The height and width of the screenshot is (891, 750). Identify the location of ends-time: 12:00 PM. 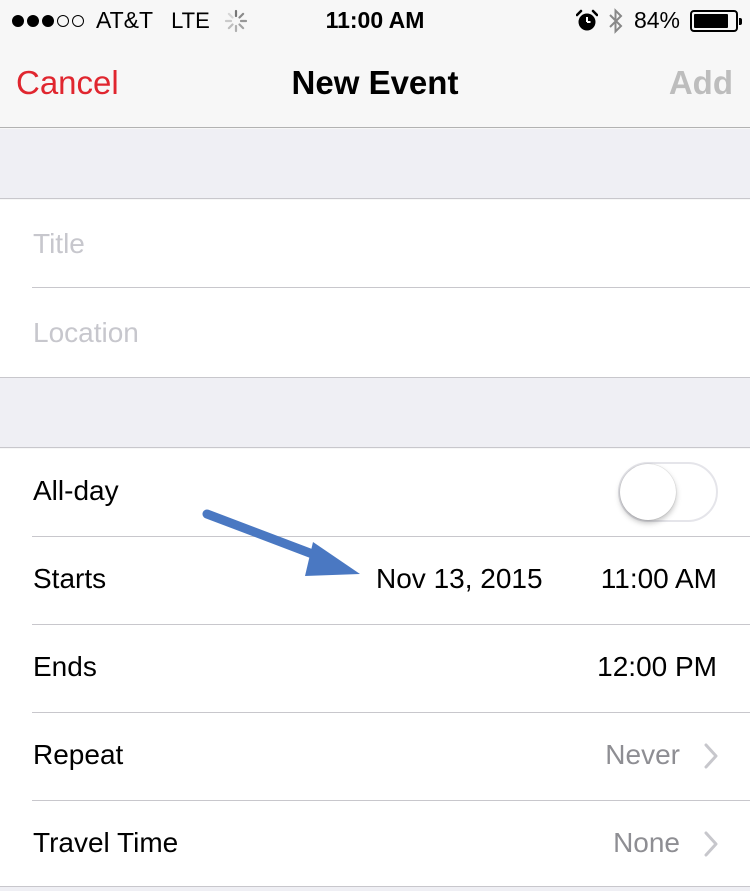
(657, 667).